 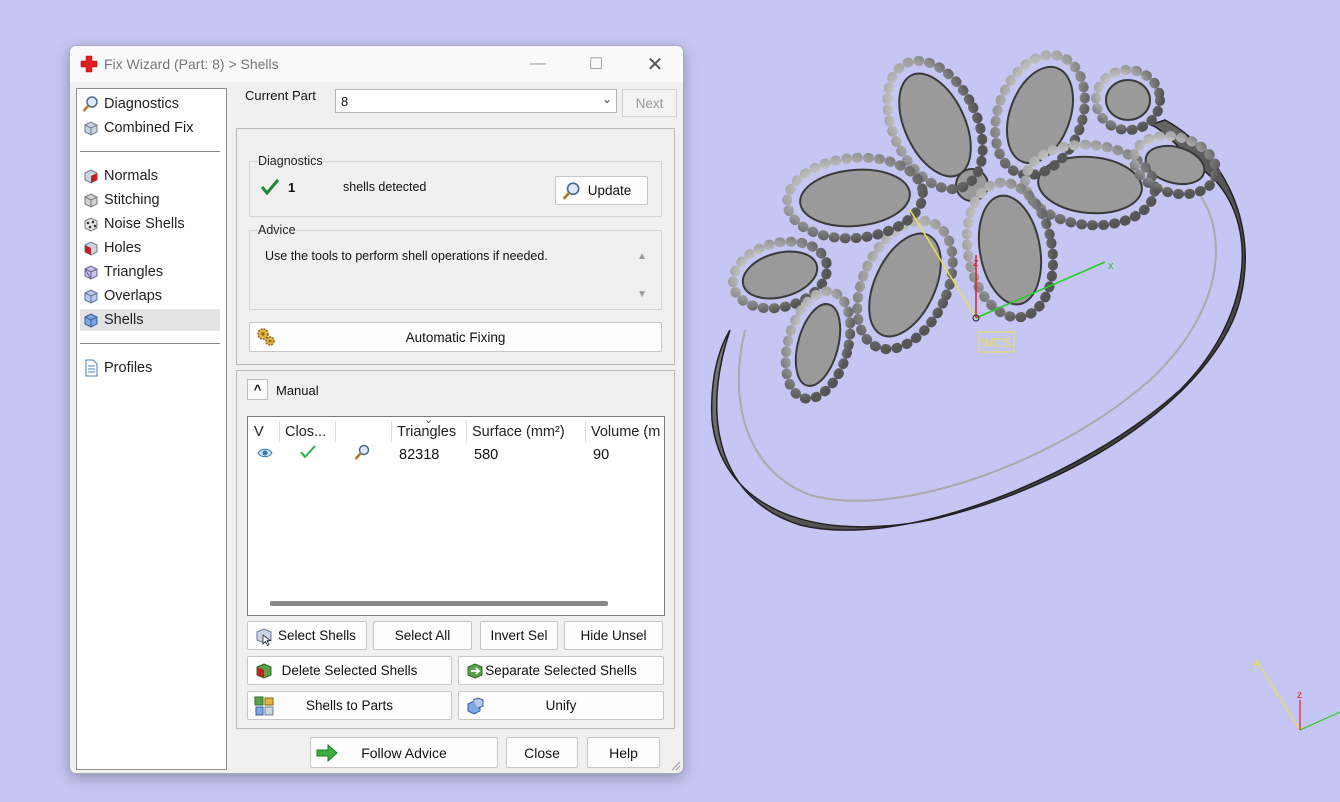 I want to click on separate-selected-shells-label: Separate Selected Shells, so click(x=561, y=670).